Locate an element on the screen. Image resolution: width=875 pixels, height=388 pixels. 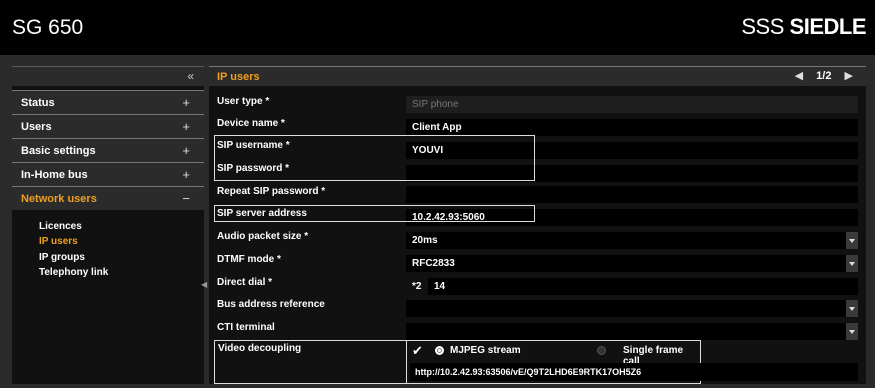
sidebar-subitem-ip-users: IP users is located at coordinates (58, 241).